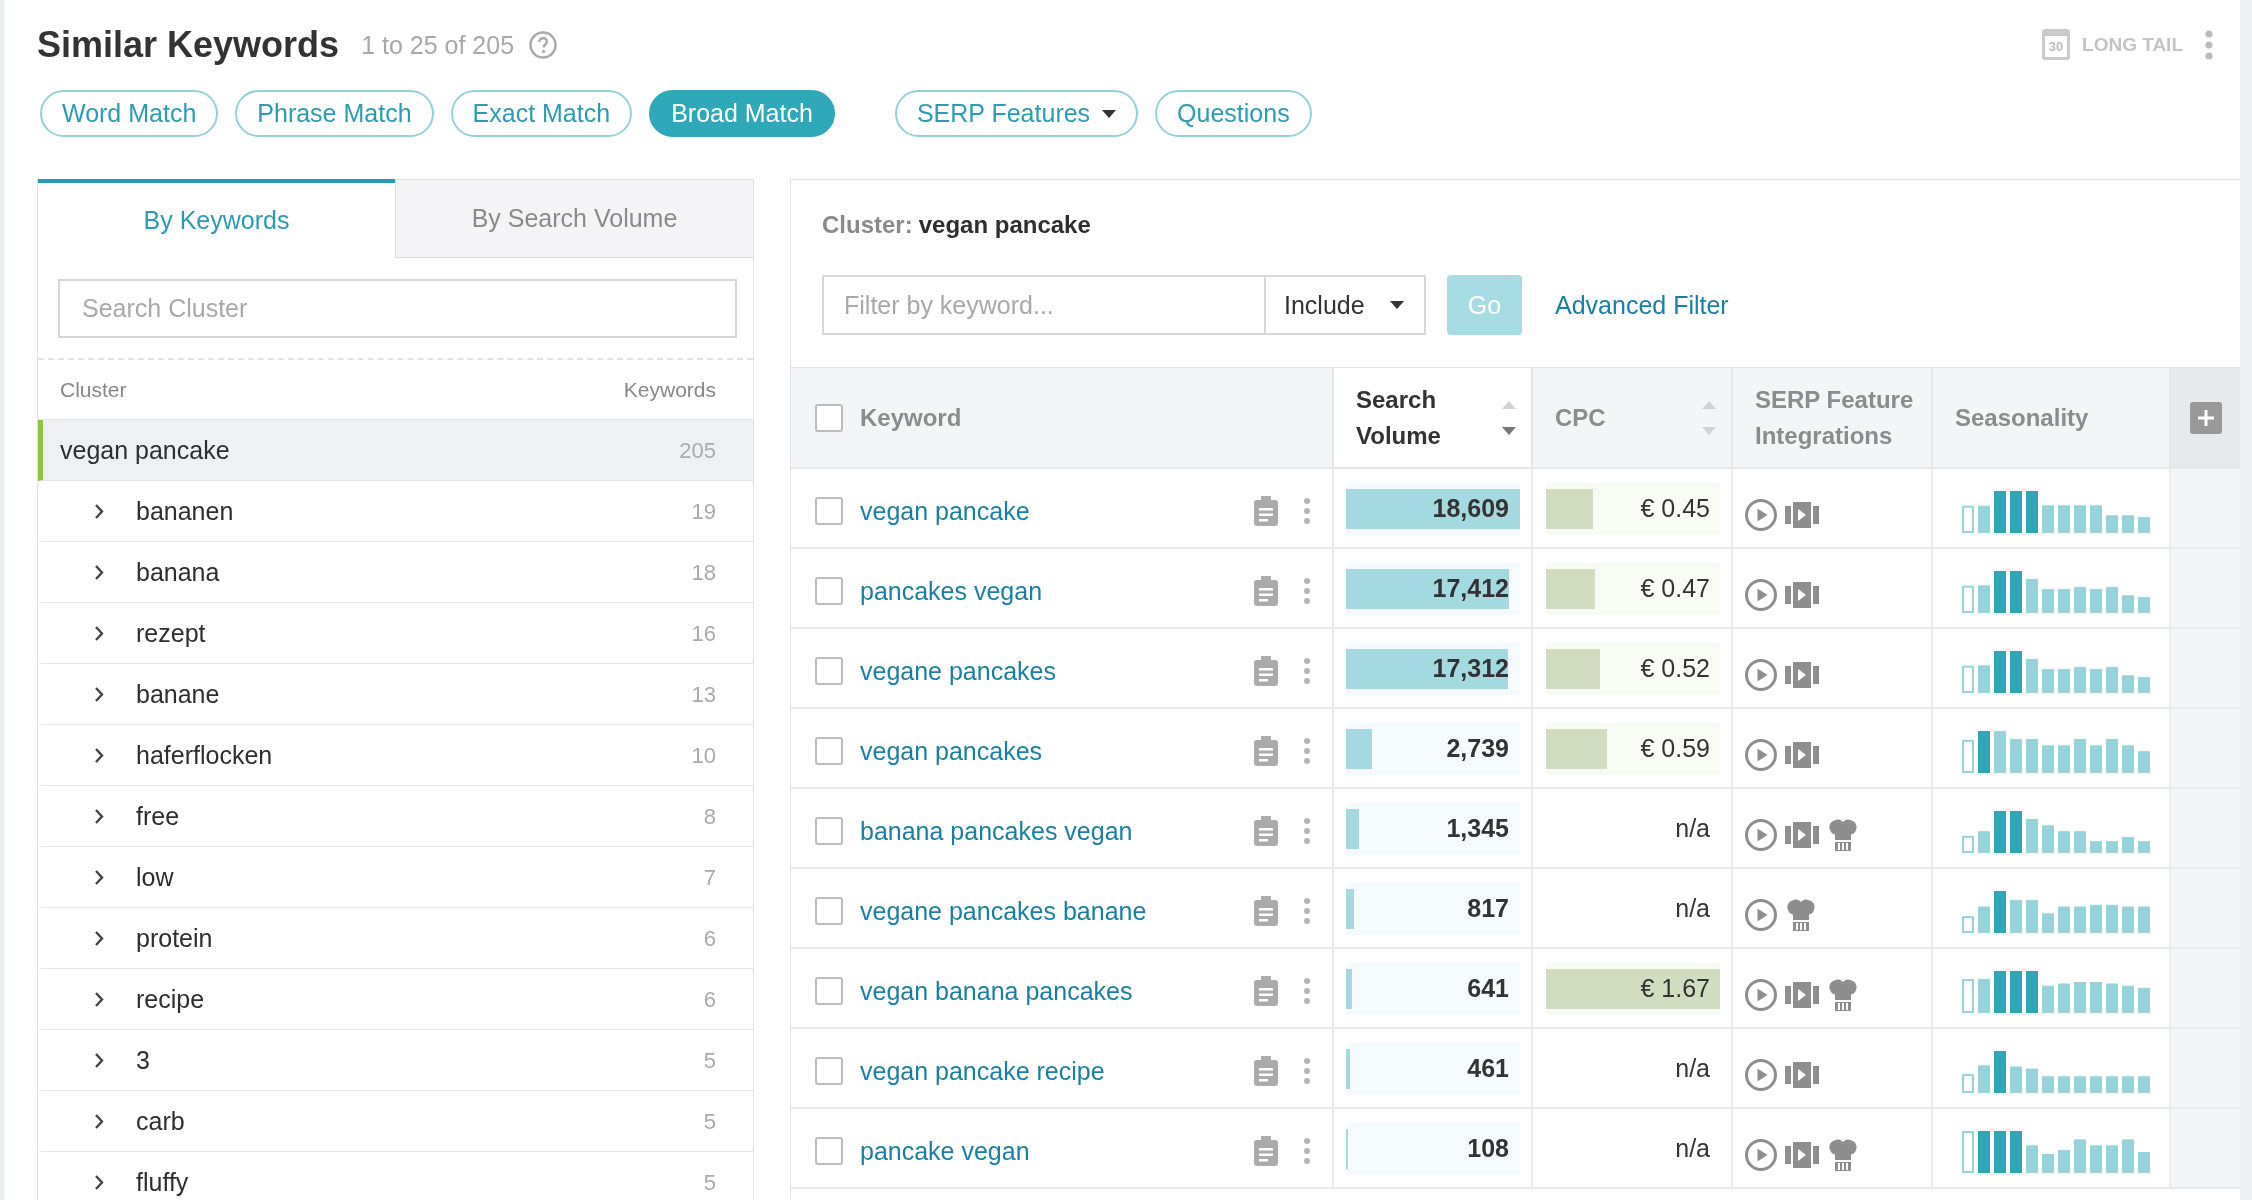 The image size is (2252, 1200). I want to click on keyword-count: 18, so click(703, 572).